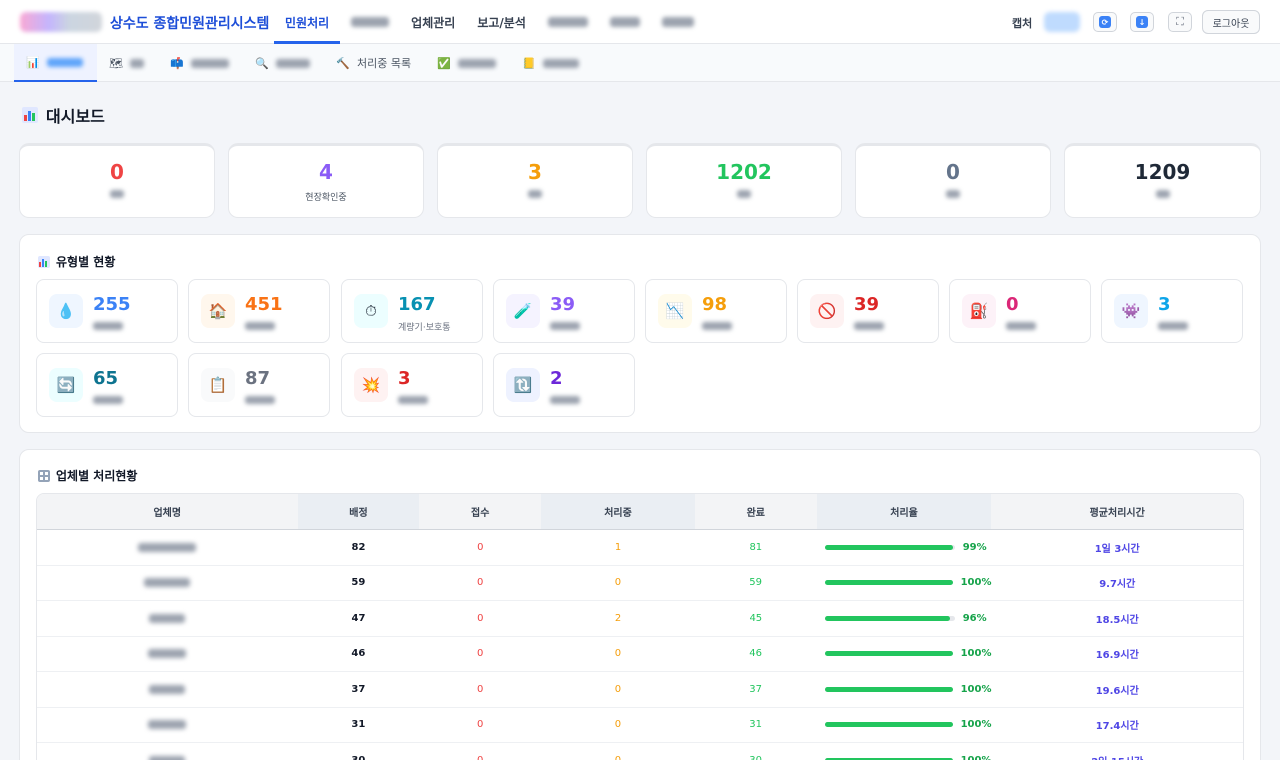 The image size is (1280, 760). Describe the element at coordinates (259, 311) in the screenshot. I see `type-card: 🏠 451` at that location.